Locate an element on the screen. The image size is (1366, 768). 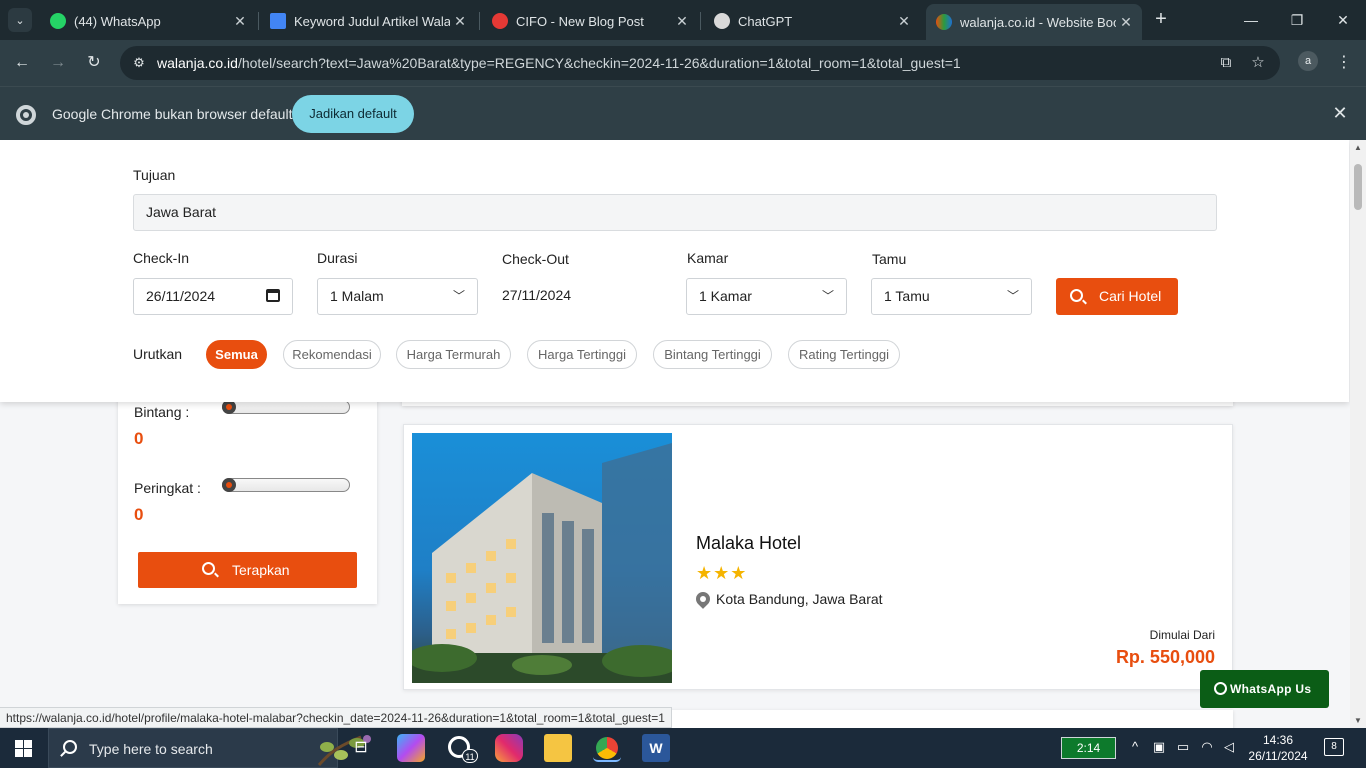
calendar-icon is located at coordinates (273, 295).